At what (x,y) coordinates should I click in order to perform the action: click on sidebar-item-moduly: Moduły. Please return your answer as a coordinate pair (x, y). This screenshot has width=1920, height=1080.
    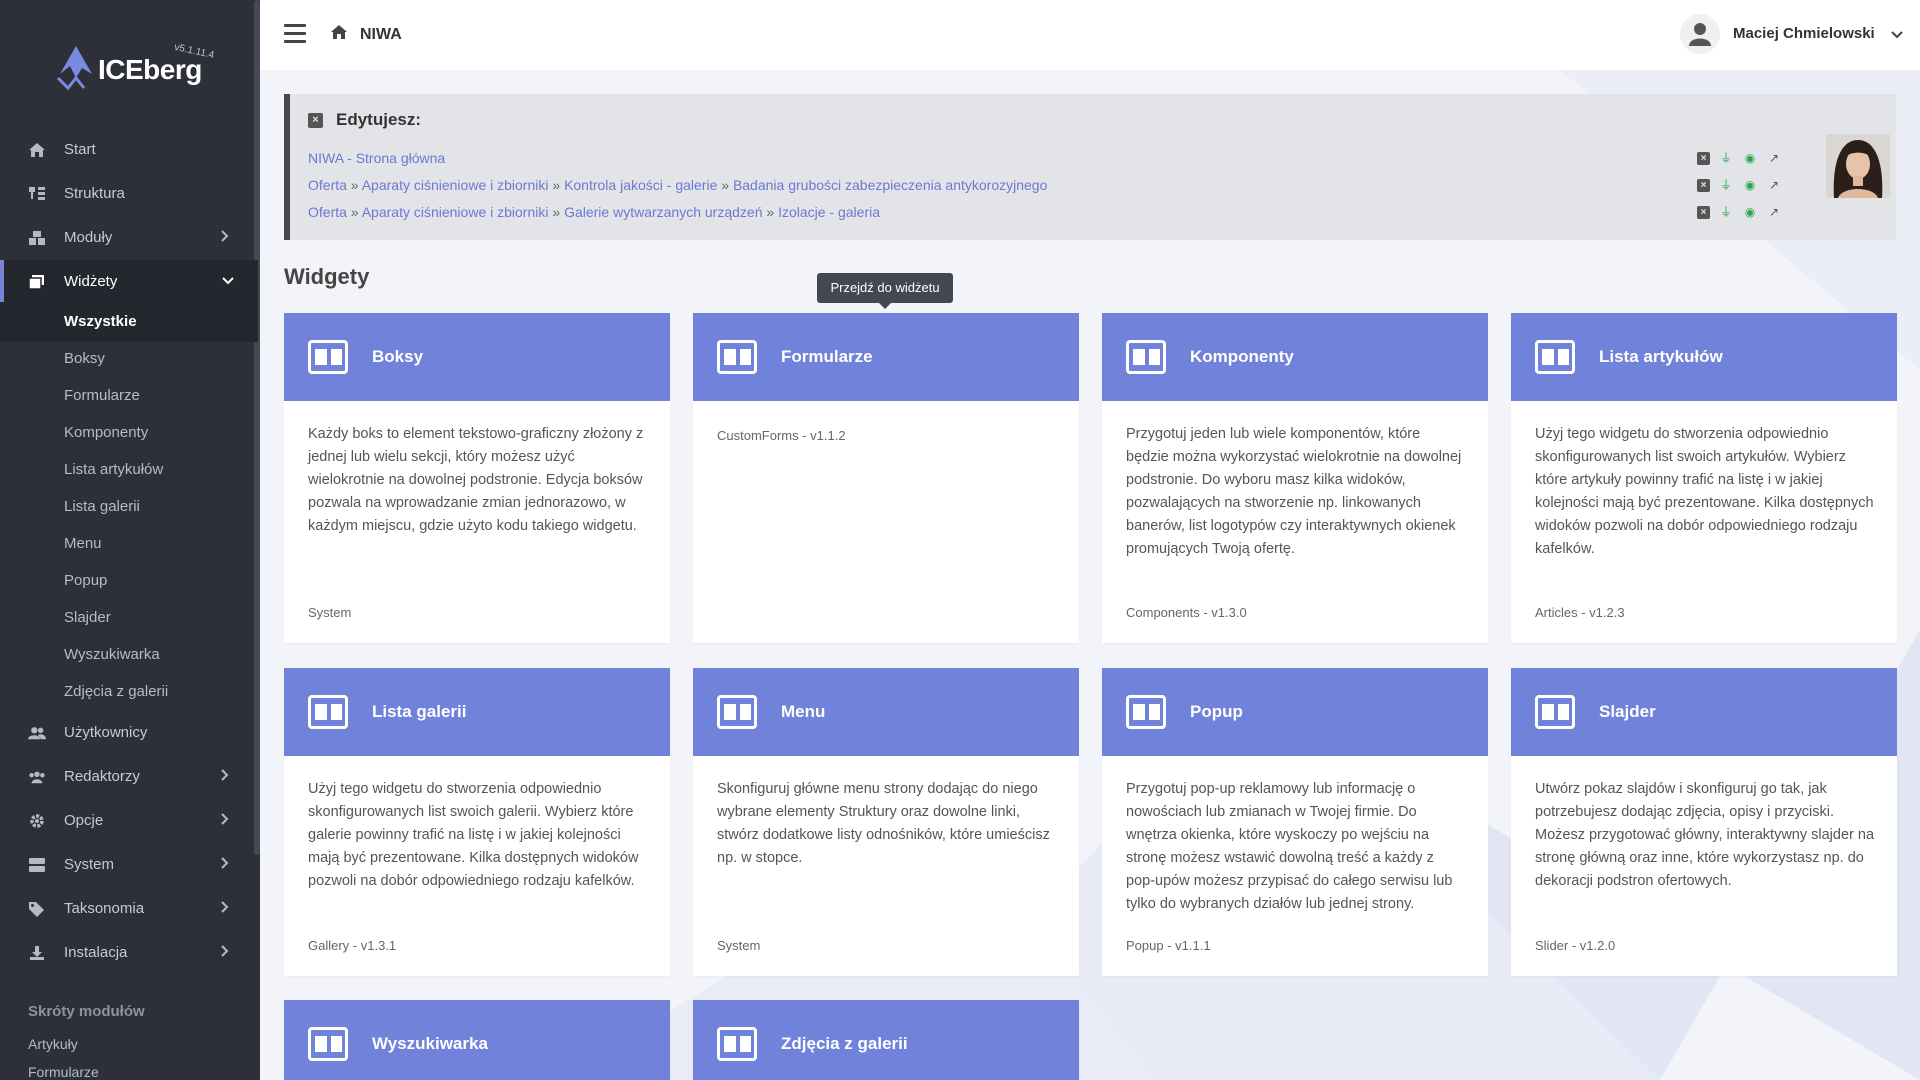
    Looking at the image, I should click on (129, 238).